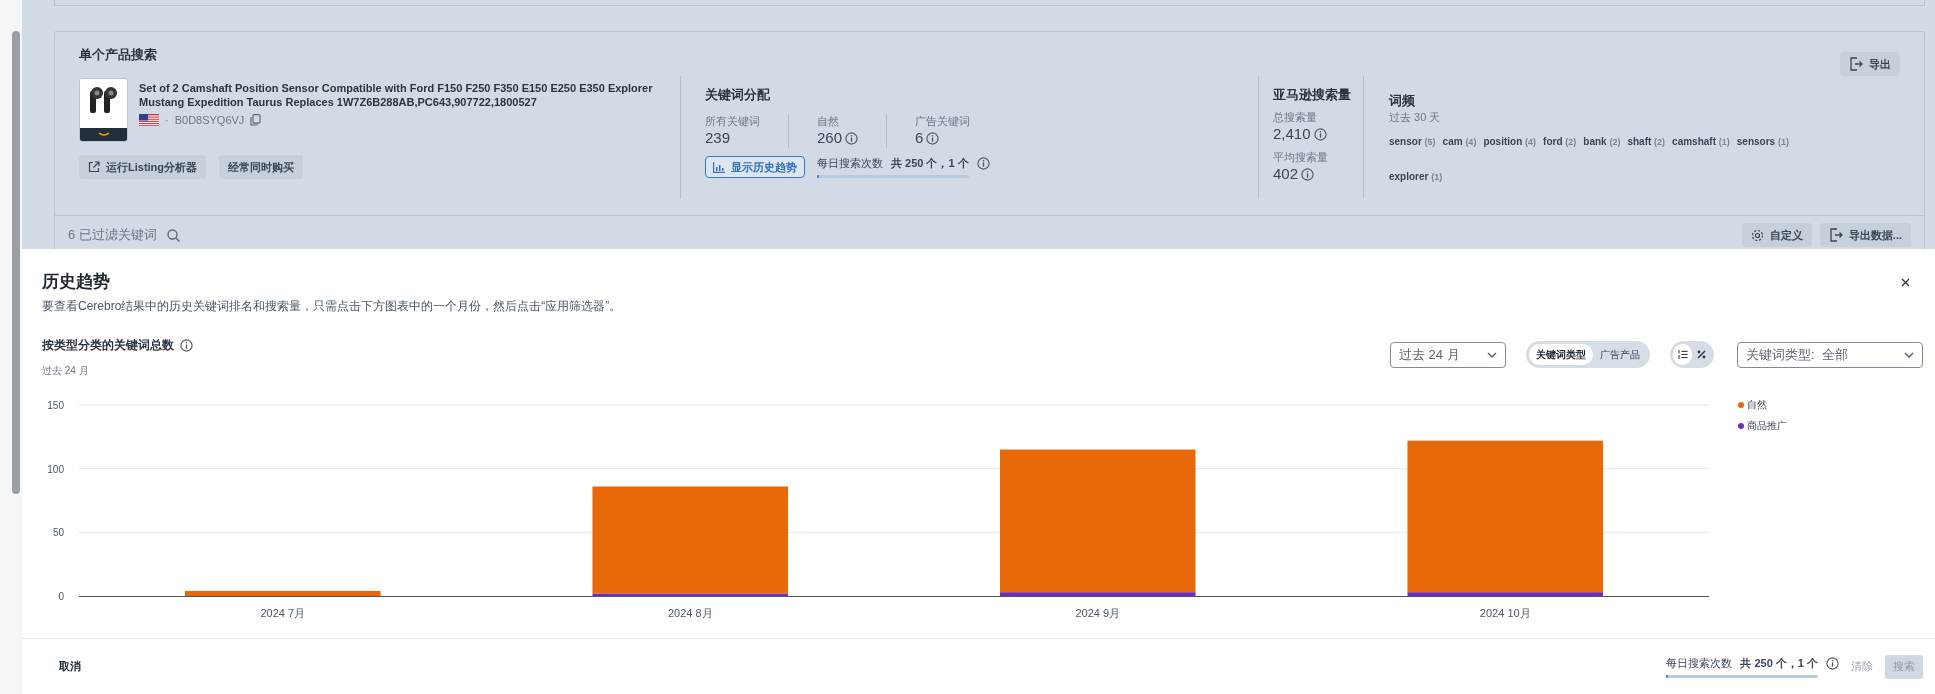 Image resolution: width=1935 pixels, height=694 pixels. I want to click on chart-bar, so click(282, 593).